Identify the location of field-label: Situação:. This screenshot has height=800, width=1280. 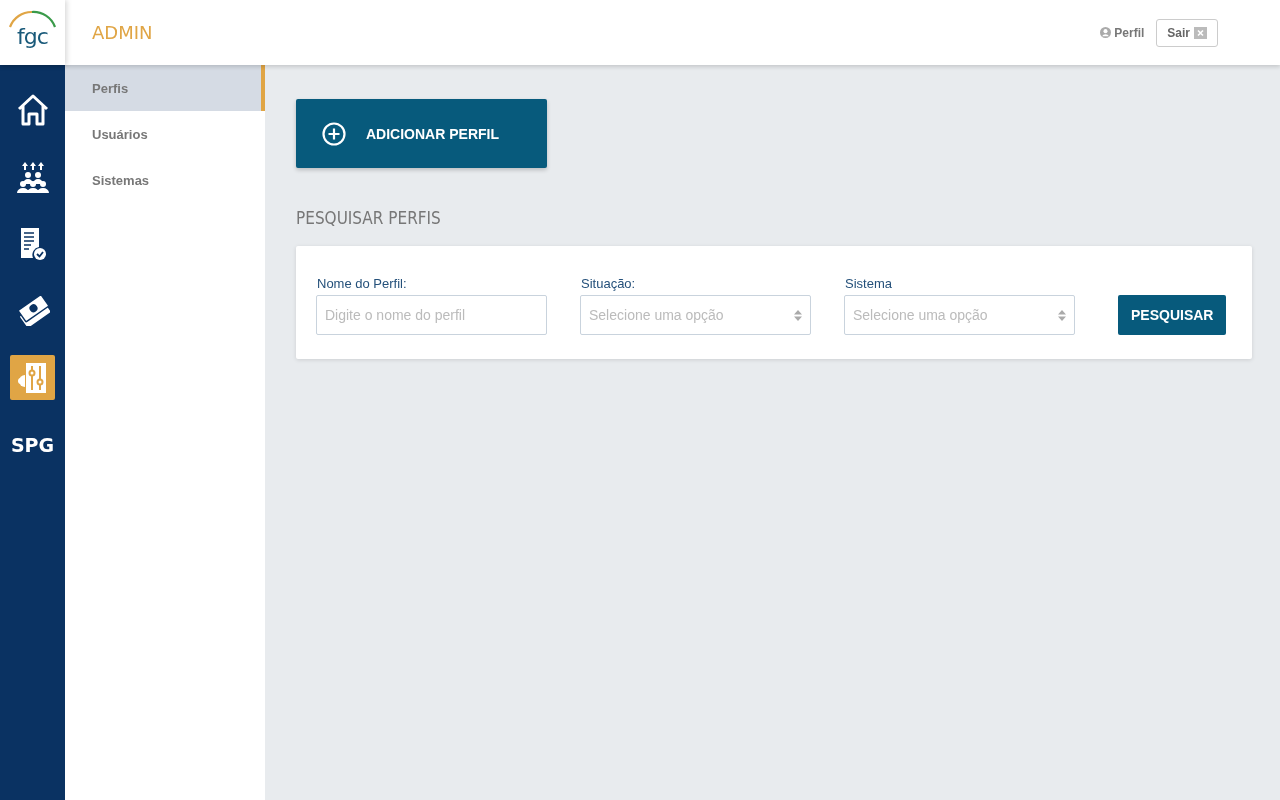
(608, 283).